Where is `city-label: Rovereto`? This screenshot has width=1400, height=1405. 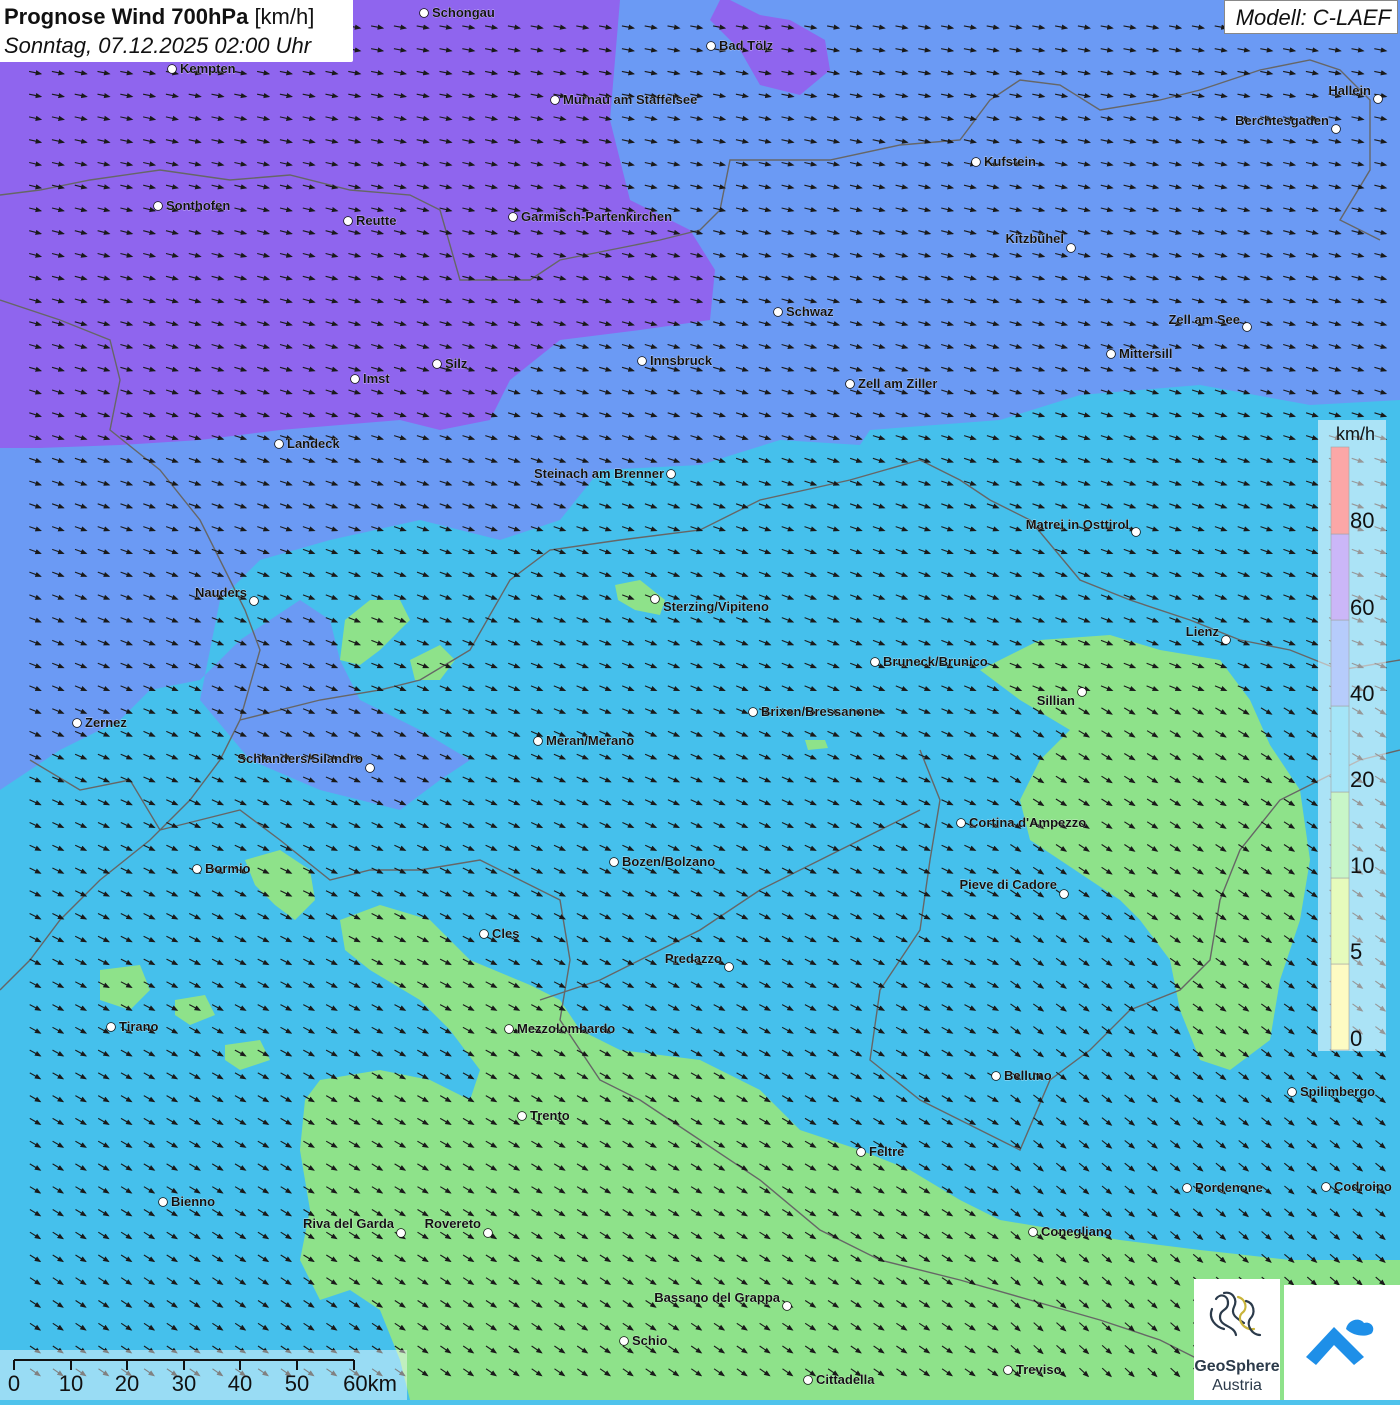
city-label: Rovereto is located at coordinates (453, 1223).